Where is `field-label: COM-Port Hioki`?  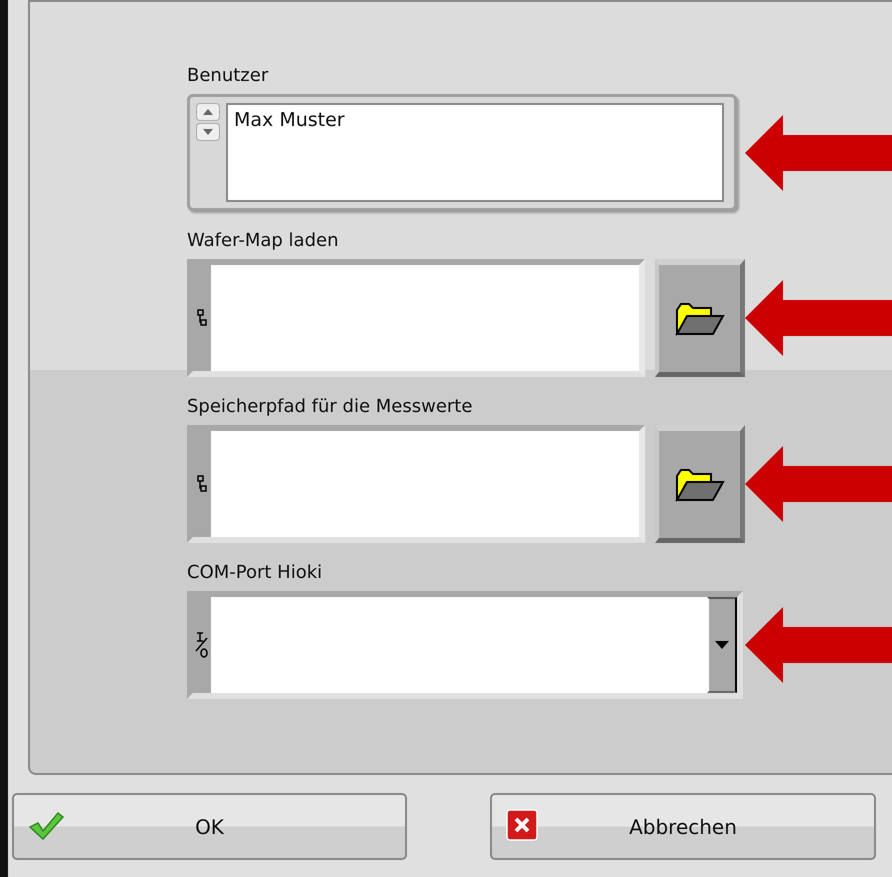
field-label: COM-Port Hioki is located at coordinates (255, 573).